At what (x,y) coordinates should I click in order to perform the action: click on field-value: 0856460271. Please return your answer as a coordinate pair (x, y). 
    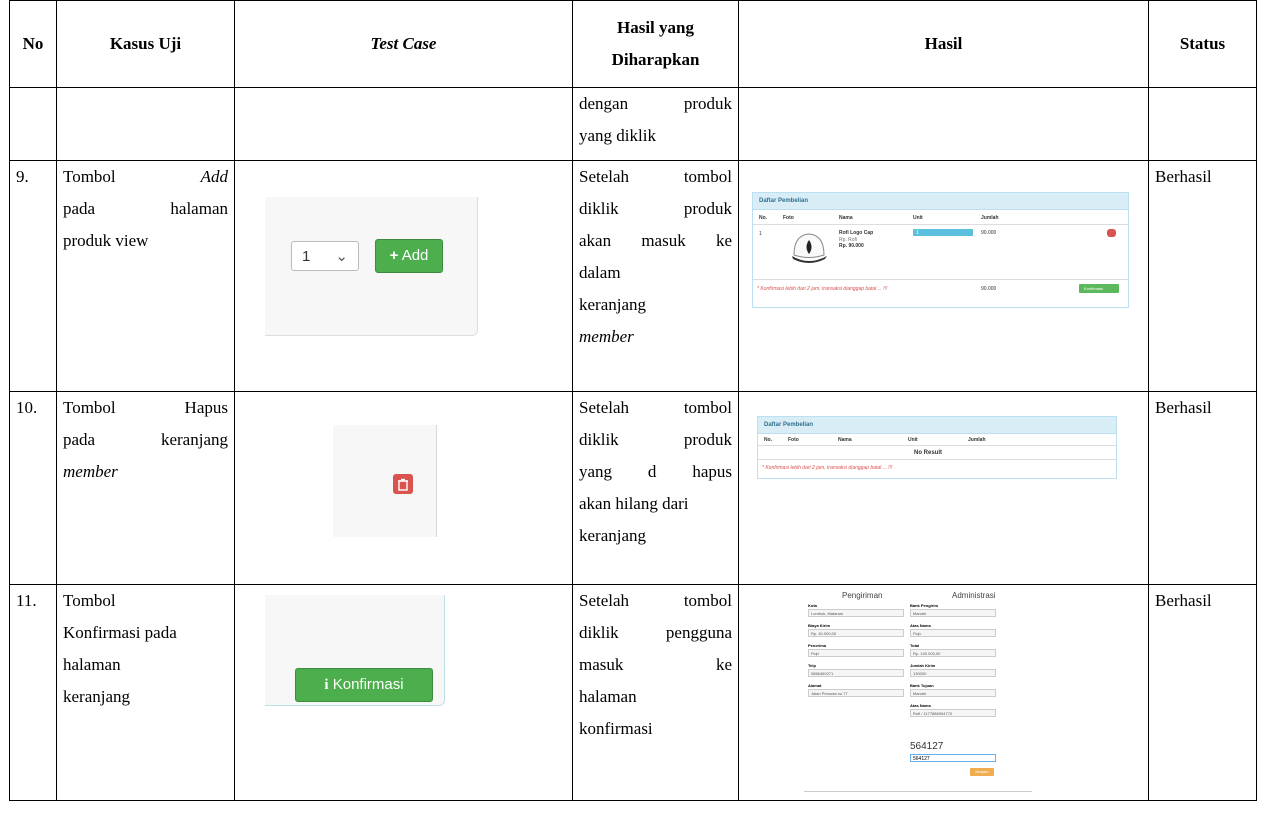
    Looking at the image, I should click on (822, 673).